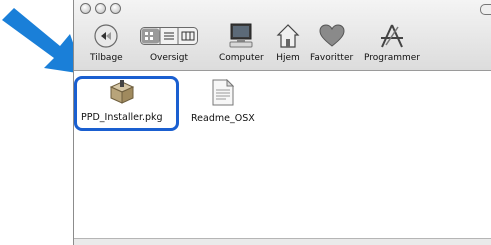  I want to click on close-window-button, so click(85, 8).